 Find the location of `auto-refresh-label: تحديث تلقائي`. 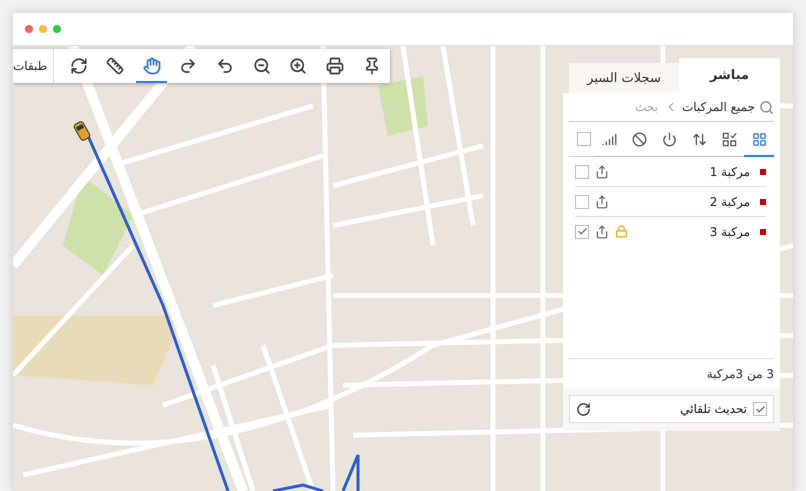

auto-refresh-label: تحديث تلقائي is located at coordinates (713, 409).